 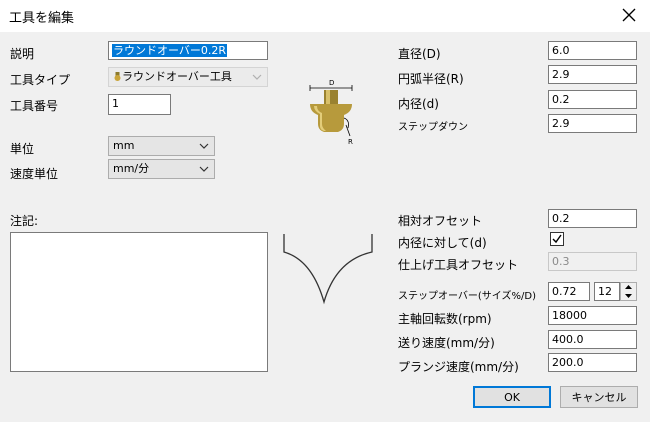 What do you see at coordinates (431, 79) in the screenshot?
I see `arc-radius-label: 円弧半径(R)` at bounding box center [431, 79].